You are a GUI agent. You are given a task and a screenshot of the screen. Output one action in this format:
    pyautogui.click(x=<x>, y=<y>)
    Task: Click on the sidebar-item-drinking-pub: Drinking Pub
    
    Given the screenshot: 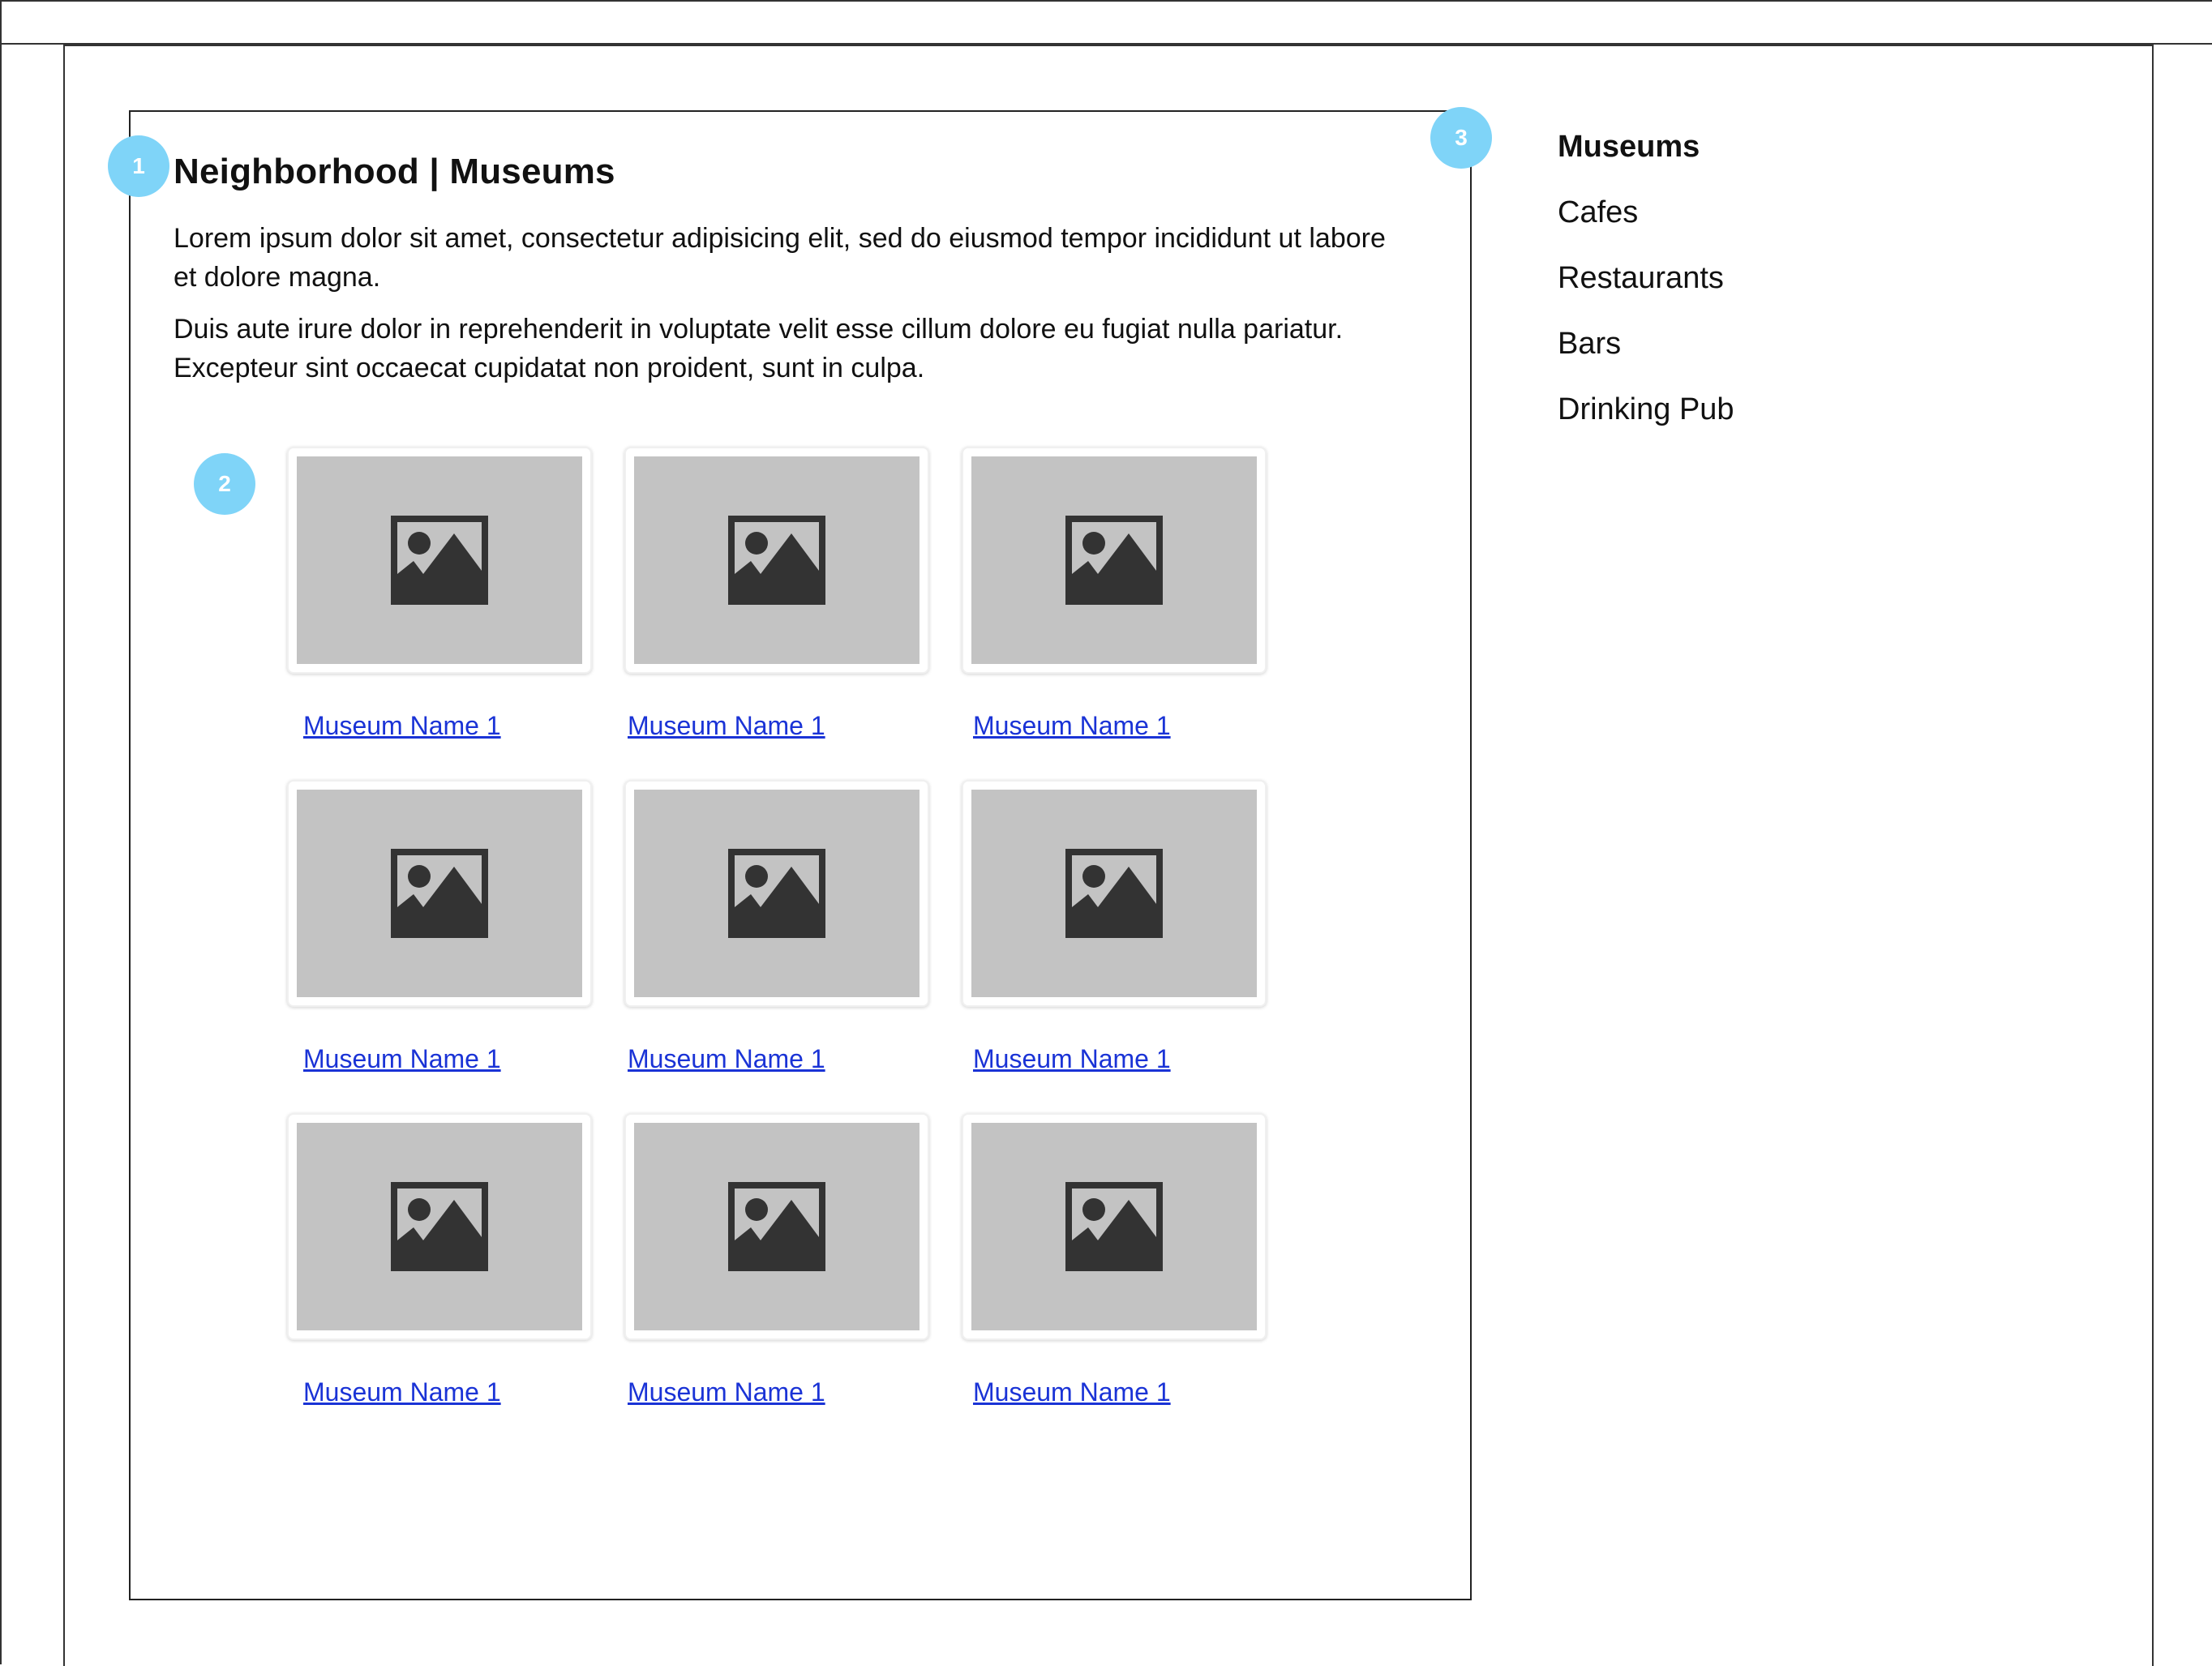 What is the action you would take?
    pyautogui.click(x=1760, y=409)
    